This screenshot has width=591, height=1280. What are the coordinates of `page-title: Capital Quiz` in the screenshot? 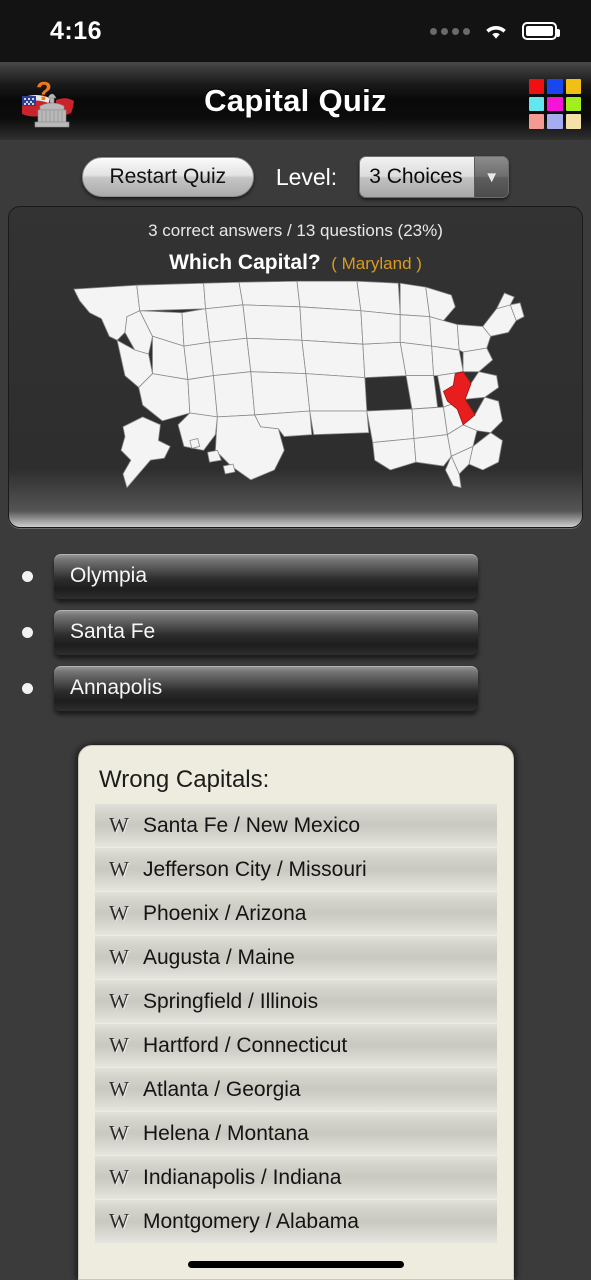 It's located at (295, 100).